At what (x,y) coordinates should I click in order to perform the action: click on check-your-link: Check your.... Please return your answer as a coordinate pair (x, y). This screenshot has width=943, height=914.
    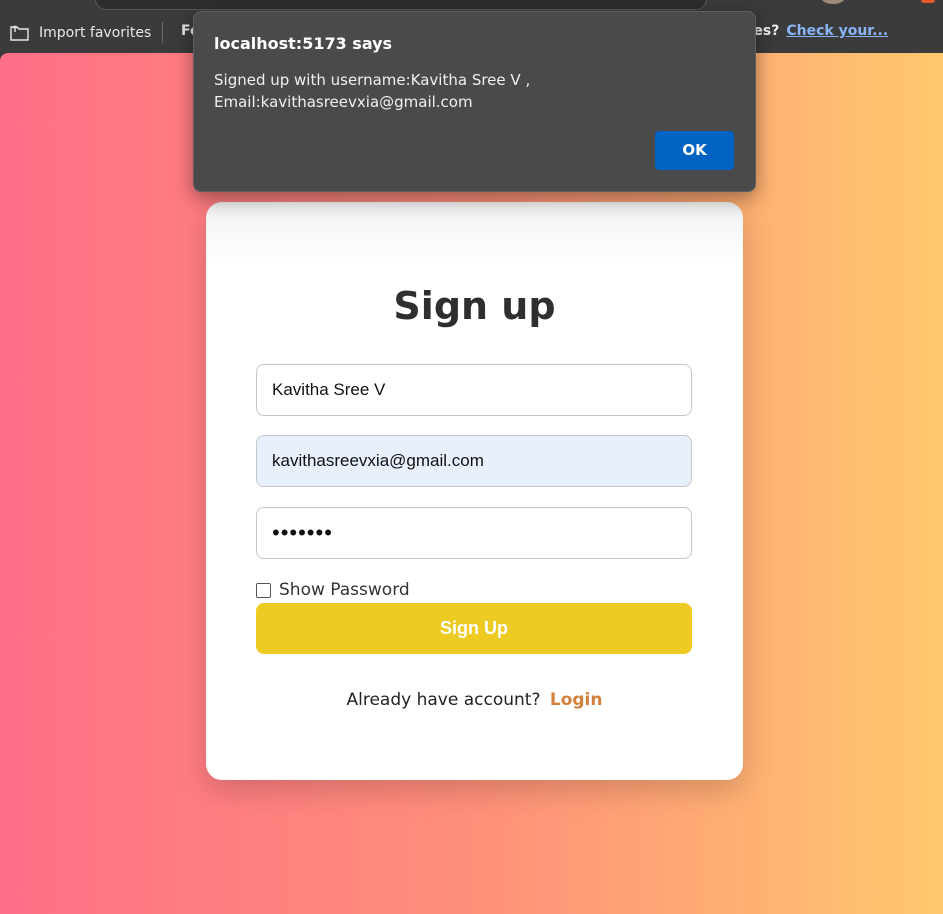
    Looking at the image, I should click on (837, 31).